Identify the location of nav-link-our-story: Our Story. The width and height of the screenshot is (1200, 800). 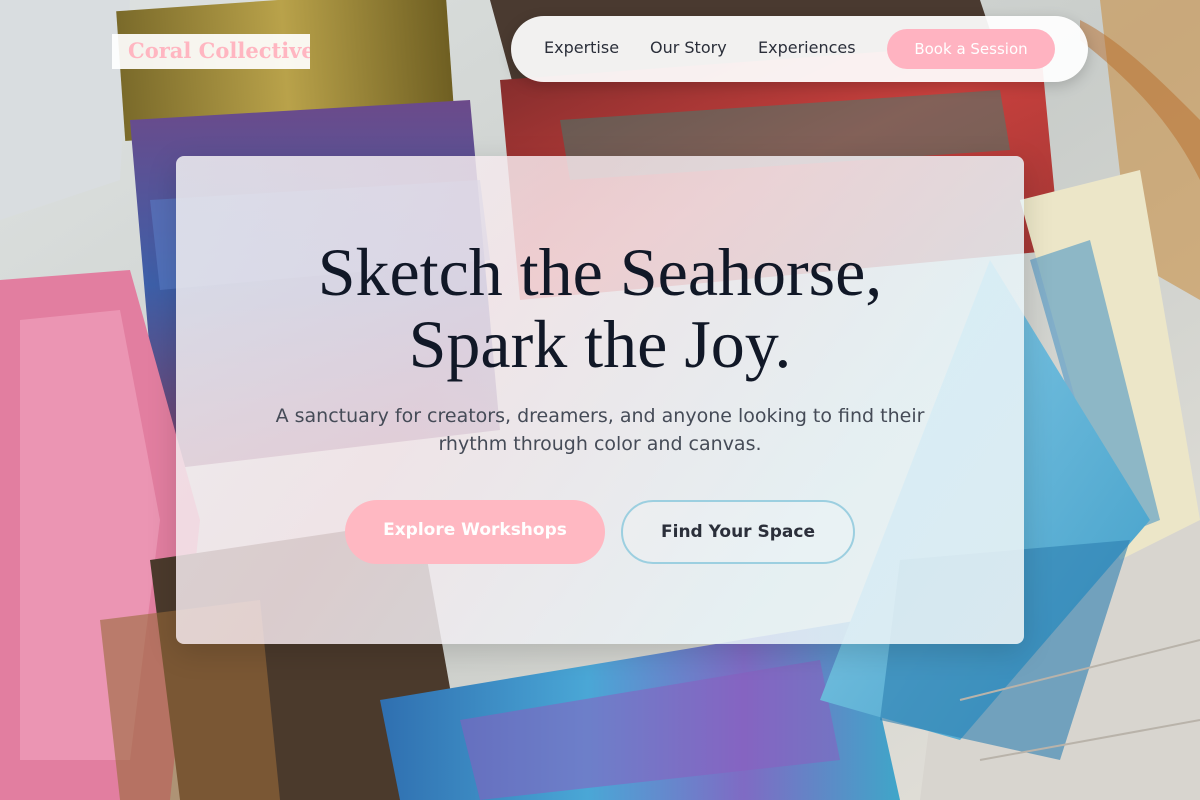
(688, 48).